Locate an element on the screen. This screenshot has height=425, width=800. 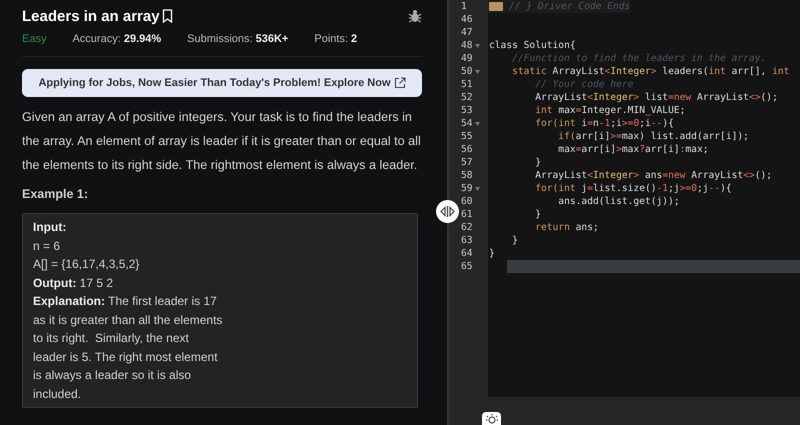
problem-description: Given an array A of positive integers. Your task is to find the leaders in the array. An element of array is leader if it is greater than or equal to all the elements to its right side. The rightmost element is always a leader. is located at coordinates (222, 141).